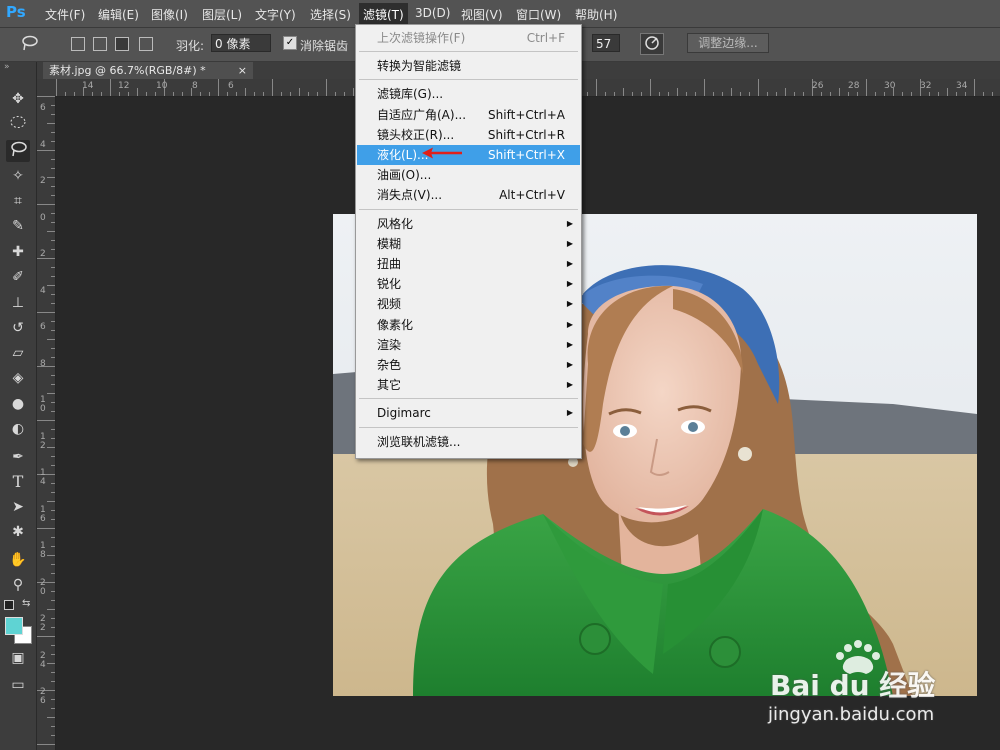 The image size is (1000, 750). Describe the element at coordinates (7, 67) in the screenshot. I see `collapse-panel-icon: »` at that location.